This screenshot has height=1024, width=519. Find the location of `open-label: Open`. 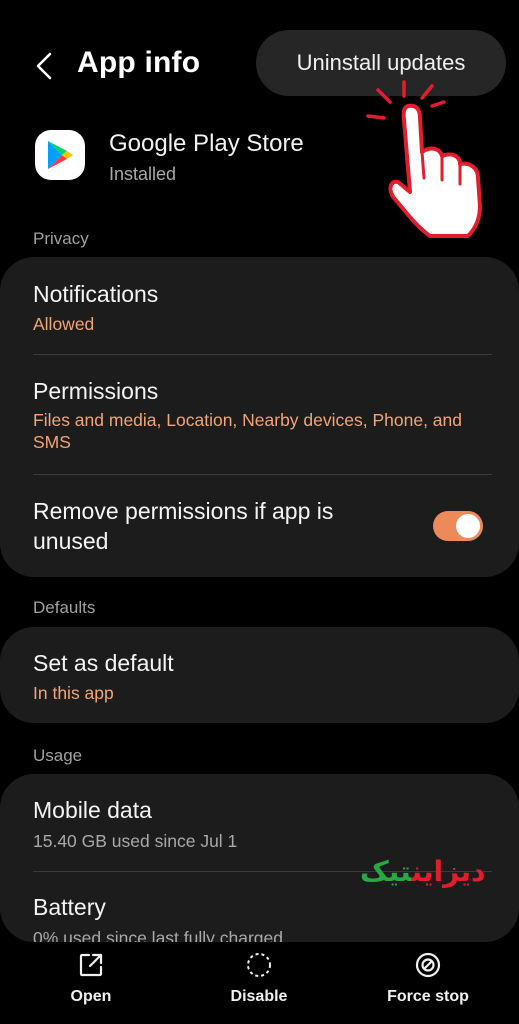

open-label: Open is located at coordinates (91, 996).